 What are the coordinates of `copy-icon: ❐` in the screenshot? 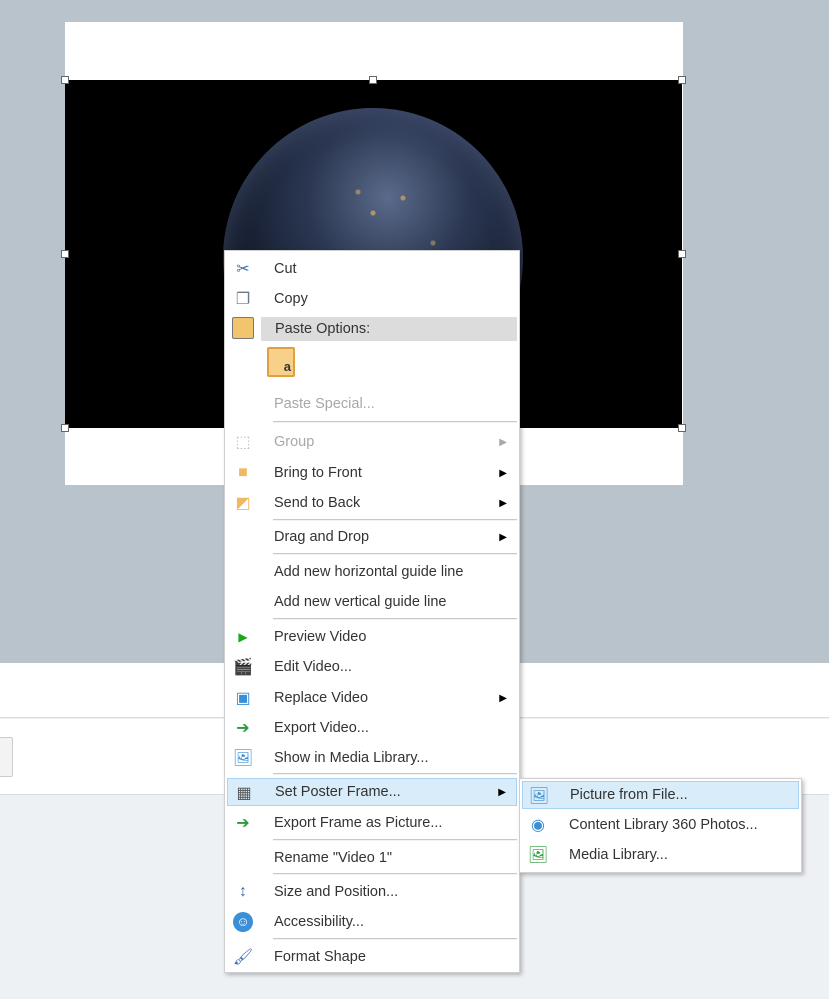 It's located at (243, 299).